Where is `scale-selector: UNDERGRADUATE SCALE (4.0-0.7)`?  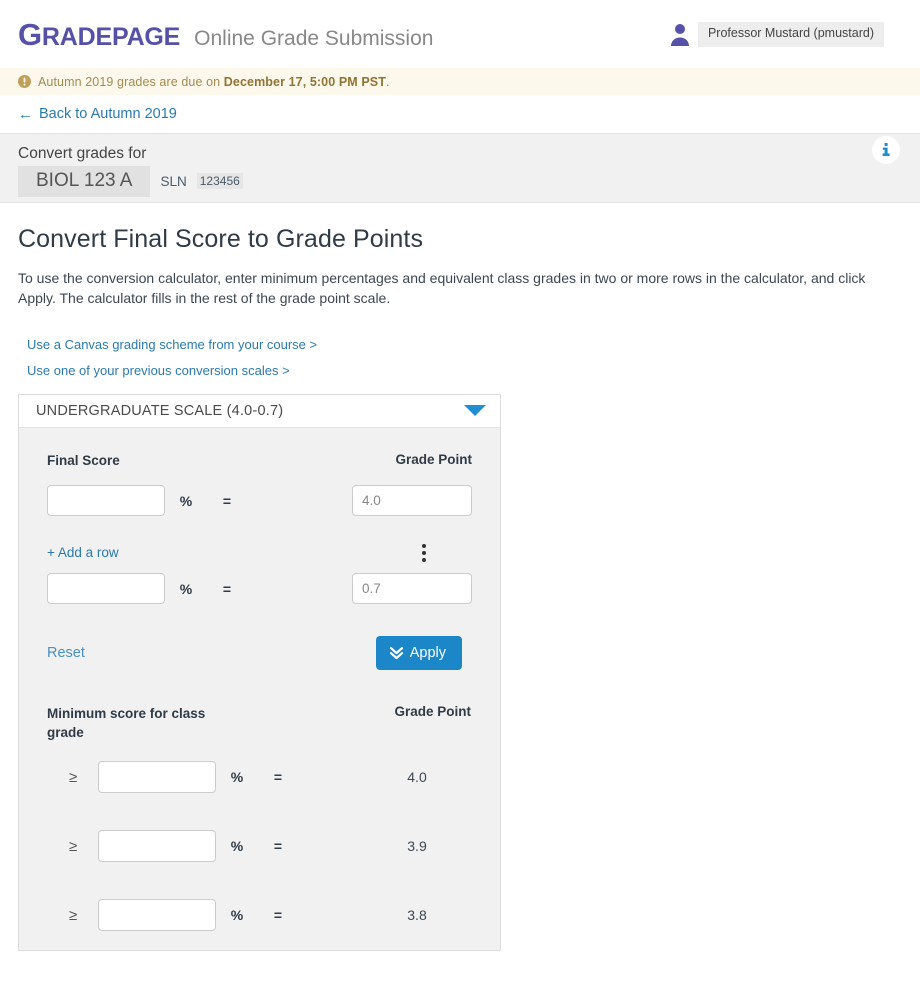 scale-selector: UNDERGRADUATE SCALE (4.0-0.7) is located at coordinates (259, 411).